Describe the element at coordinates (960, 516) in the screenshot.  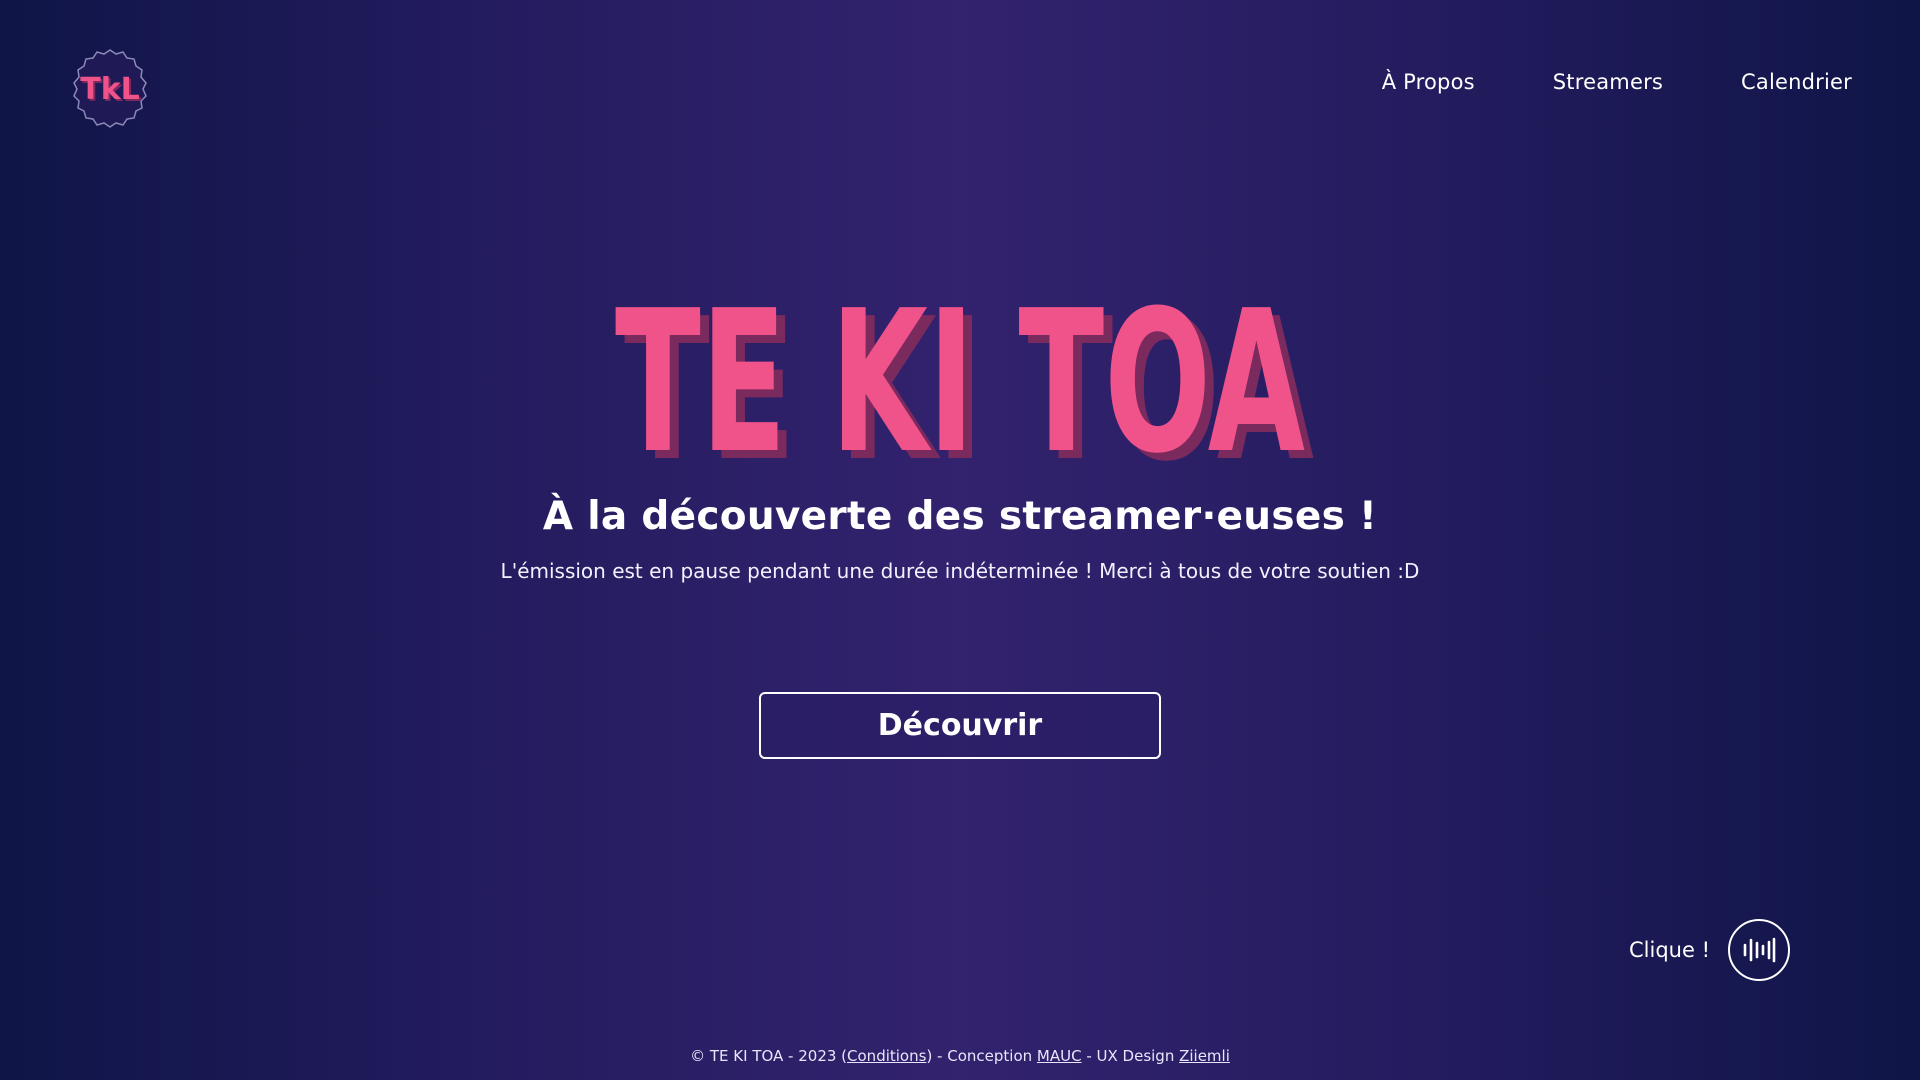
I see `hero-subtitle: À la découverte des streamer·euses !` at that location.